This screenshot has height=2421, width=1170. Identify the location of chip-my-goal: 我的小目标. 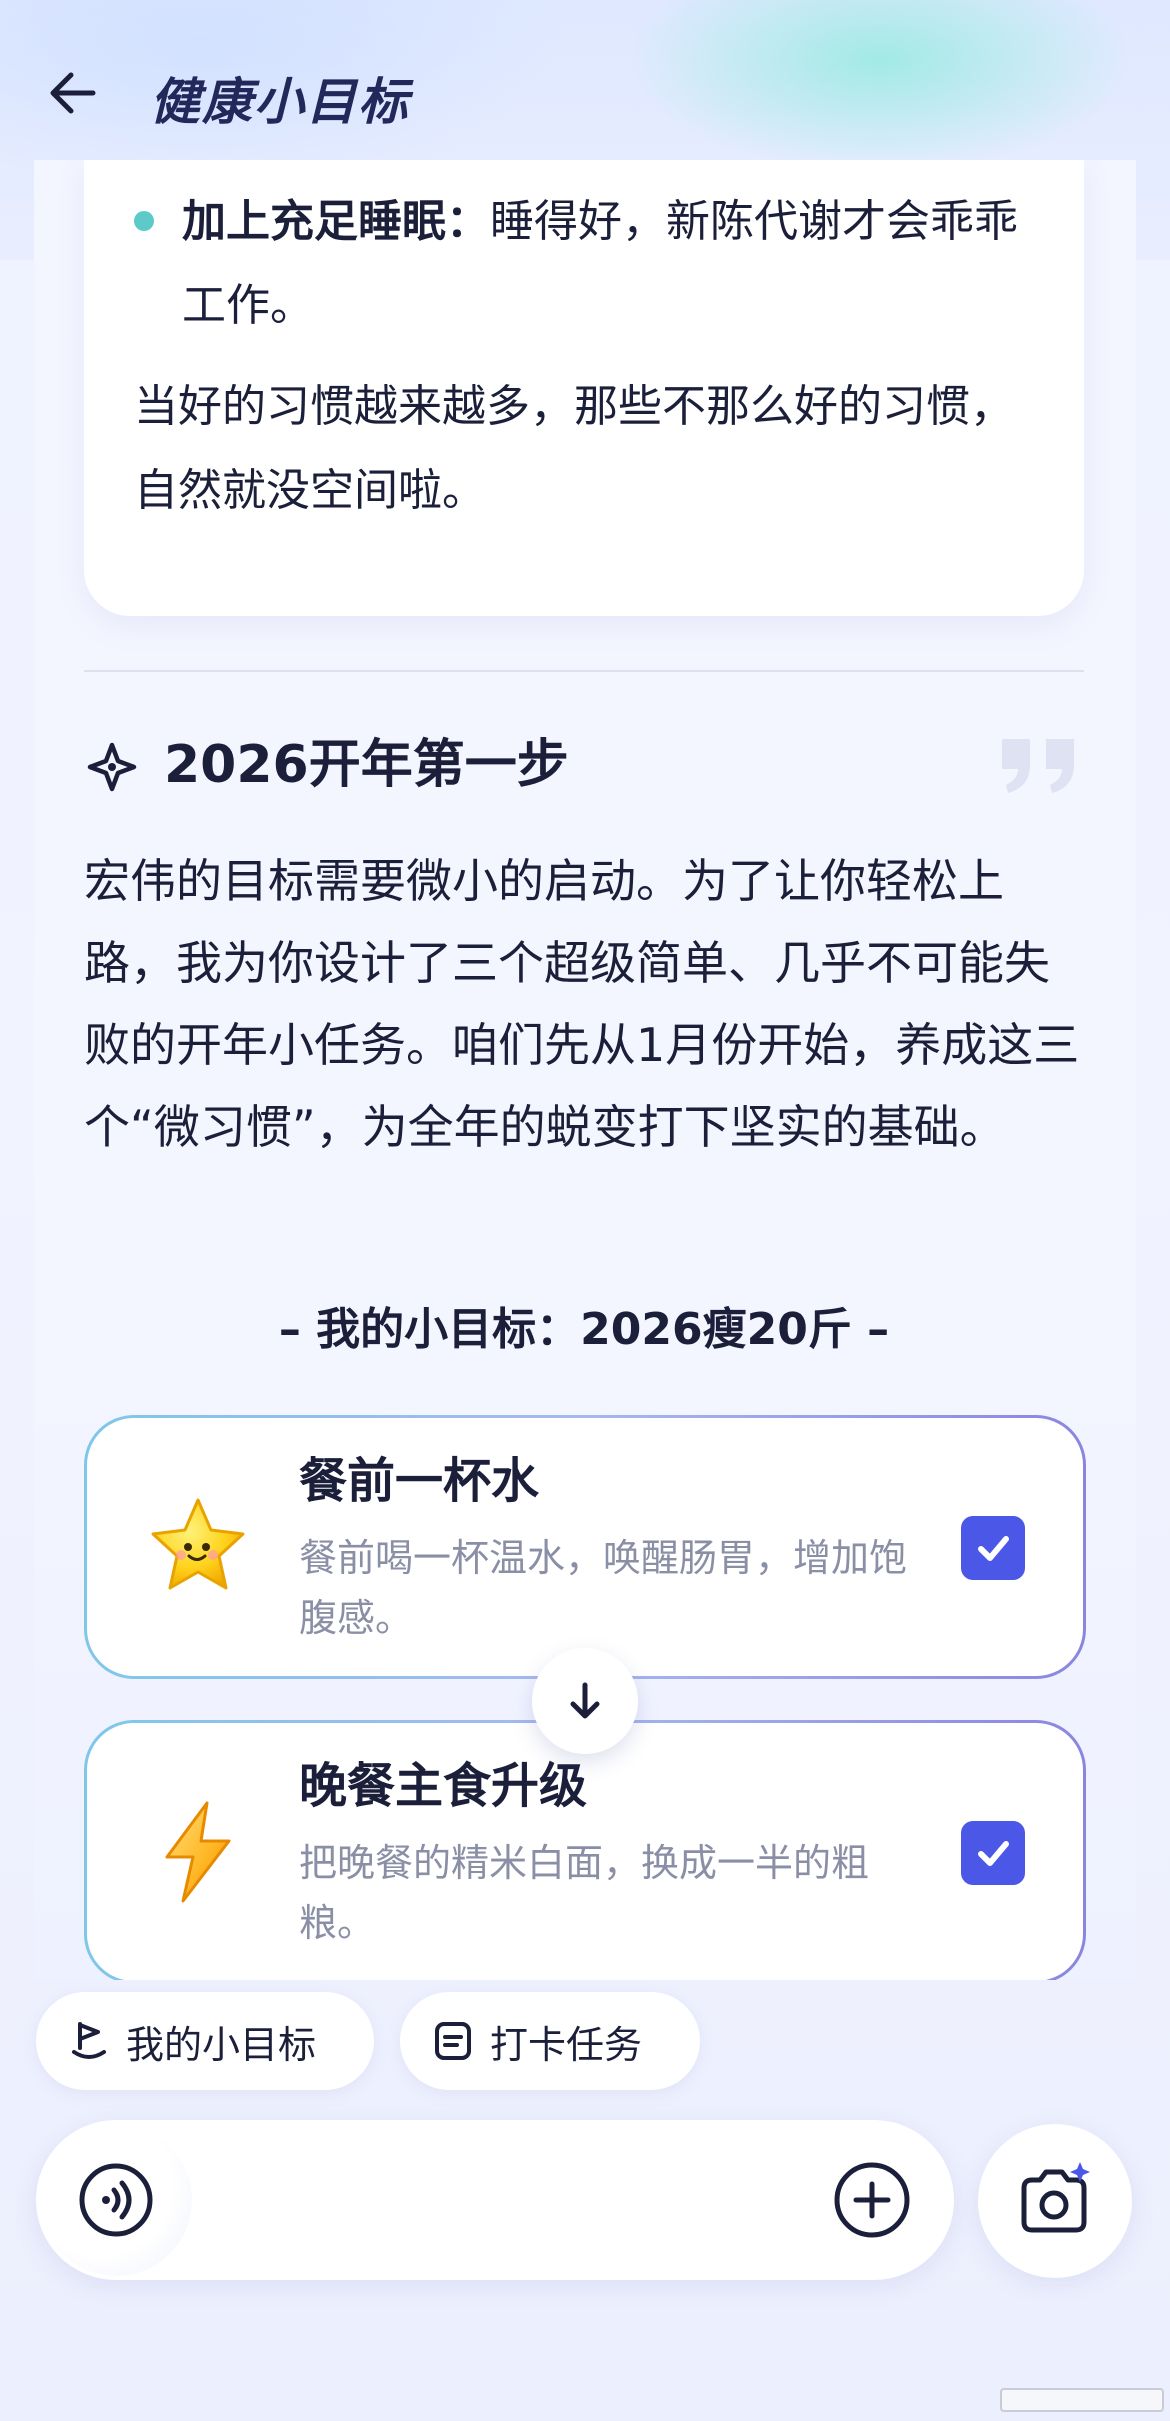
(205, 2041).